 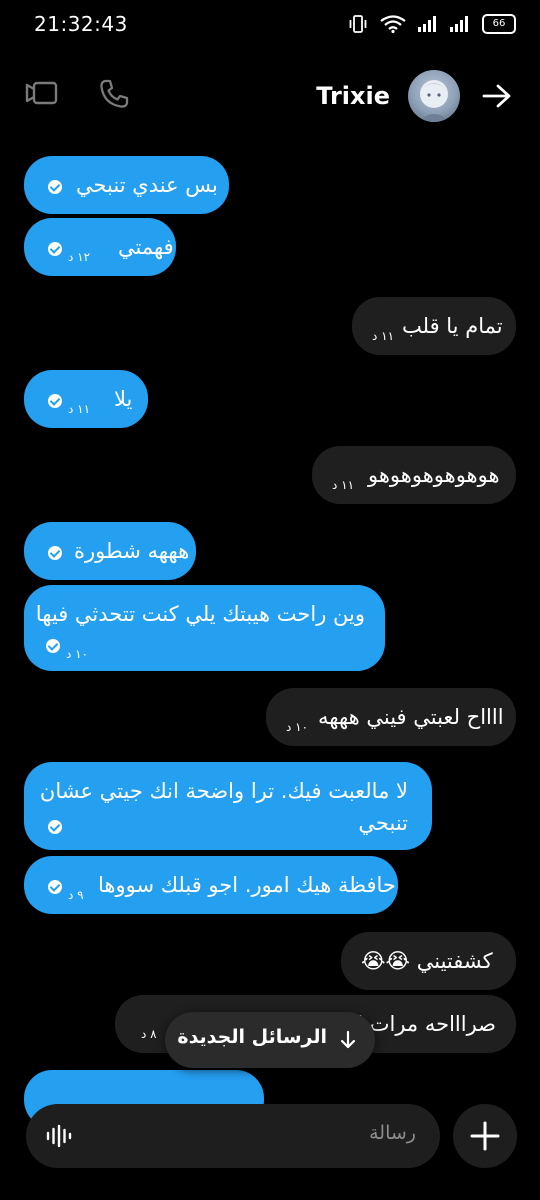 What do you see at coordinates (392, 1133) in the screenshot?
I see `input-placeholder: رسالة` at bounding box center [392, 1133].